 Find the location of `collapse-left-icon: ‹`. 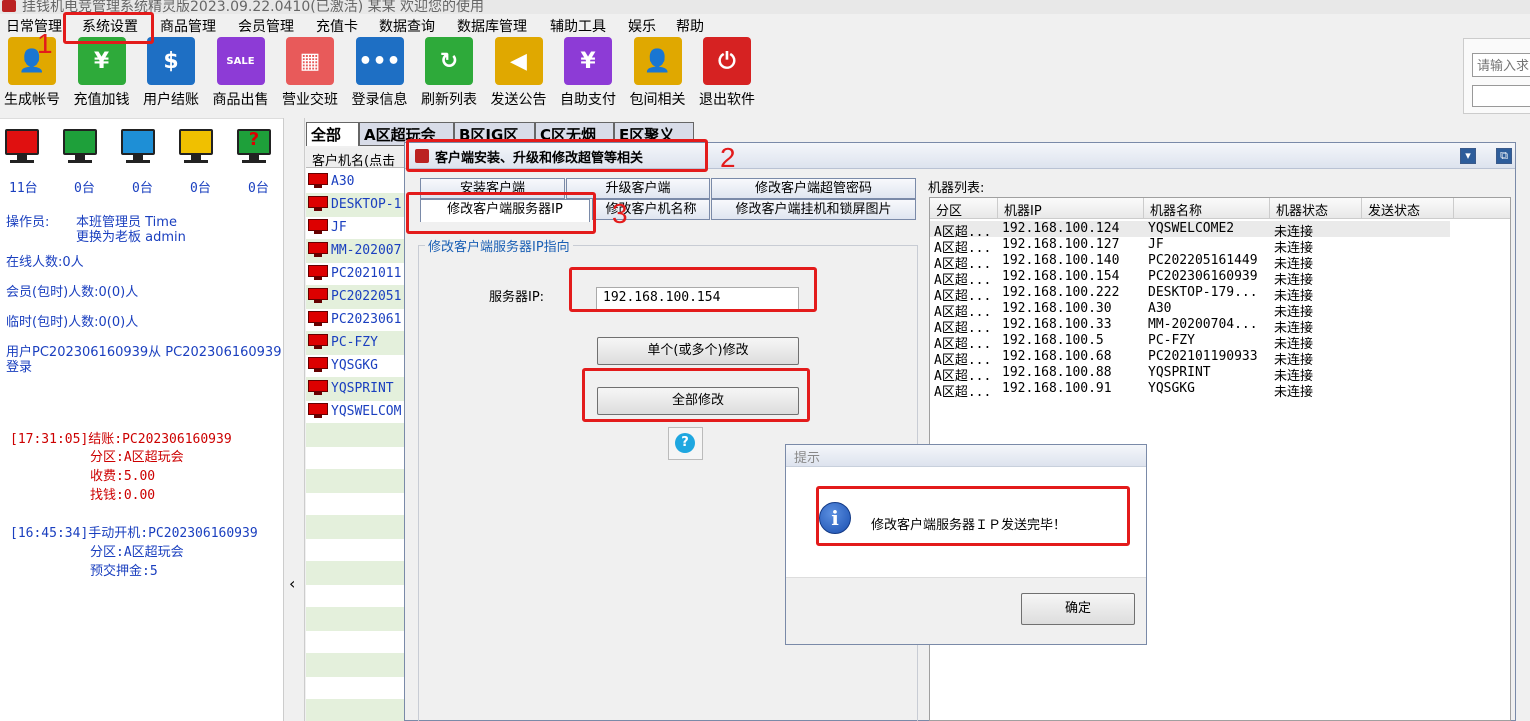

collapse-left-icon: ‹ is located at coordinates (292, 583).